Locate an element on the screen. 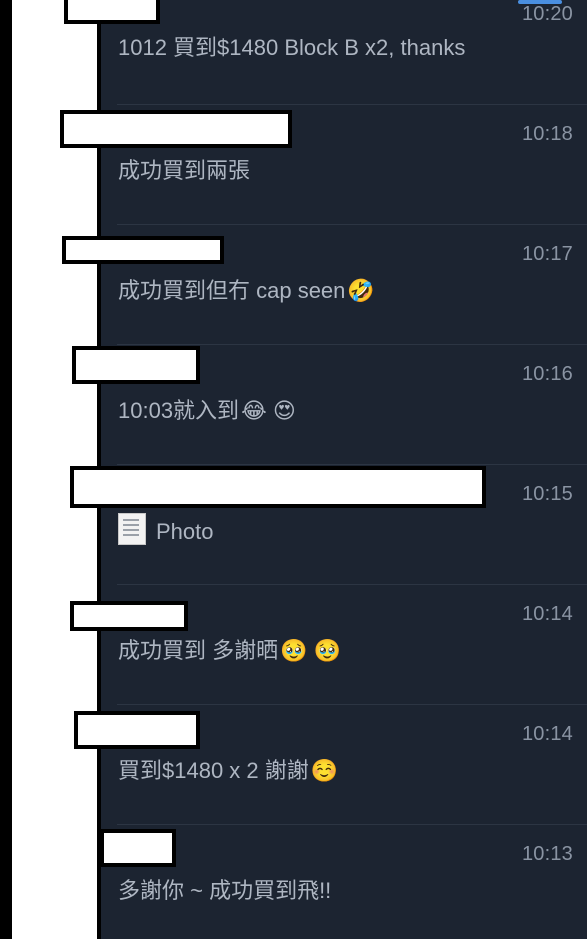  message-body: 10:03就入到 is located at coordinates (179, 410).